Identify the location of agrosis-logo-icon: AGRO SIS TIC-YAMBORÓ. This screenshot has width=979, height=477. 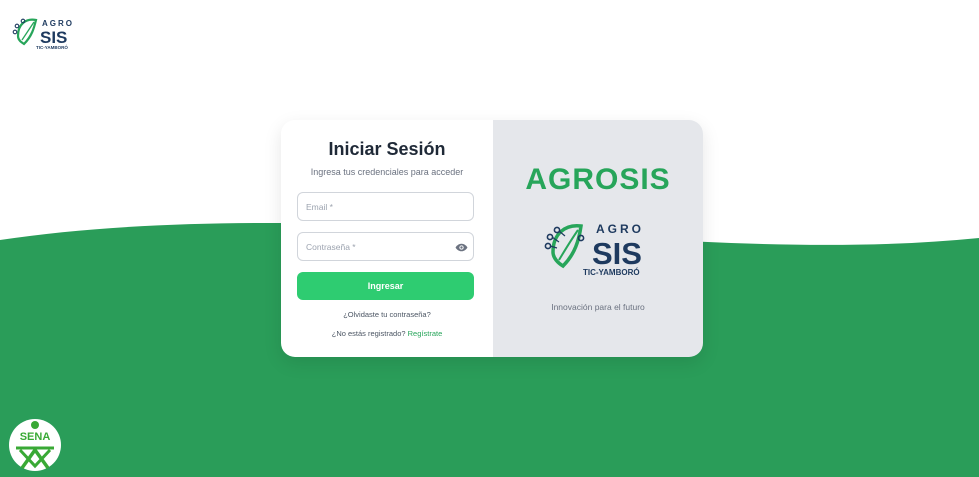
(46, 33).